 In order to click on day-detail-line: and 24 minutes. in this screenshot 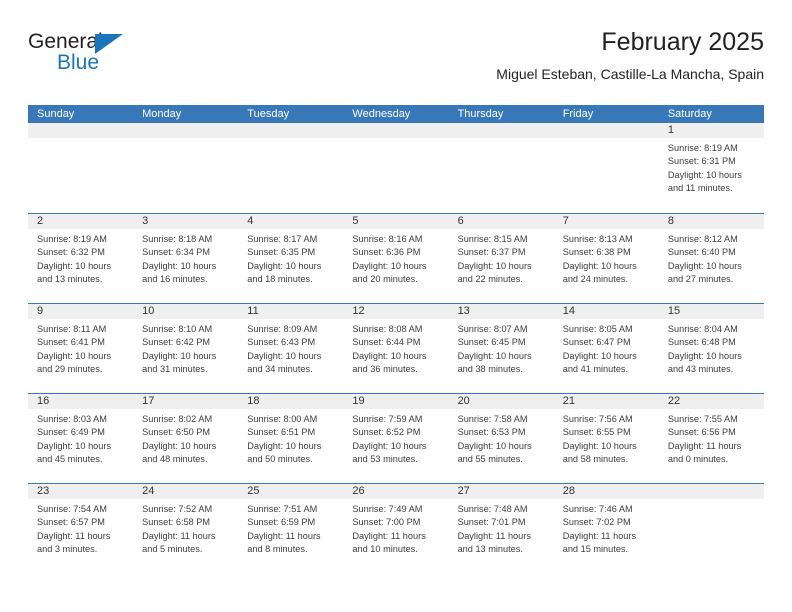, I will do `click(595, 278)`.